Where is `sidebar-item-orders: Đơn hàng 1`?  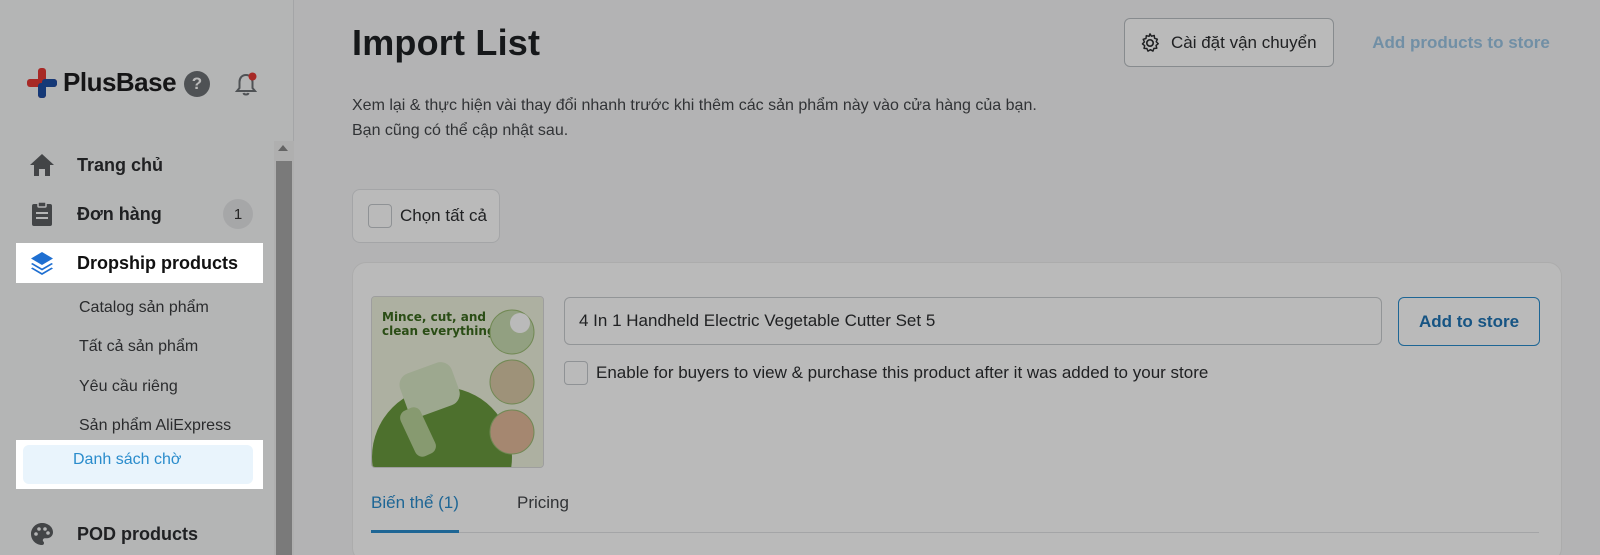 sidebar-item-orders: Đơn hàng 1 is located at coordinates (139, 214).